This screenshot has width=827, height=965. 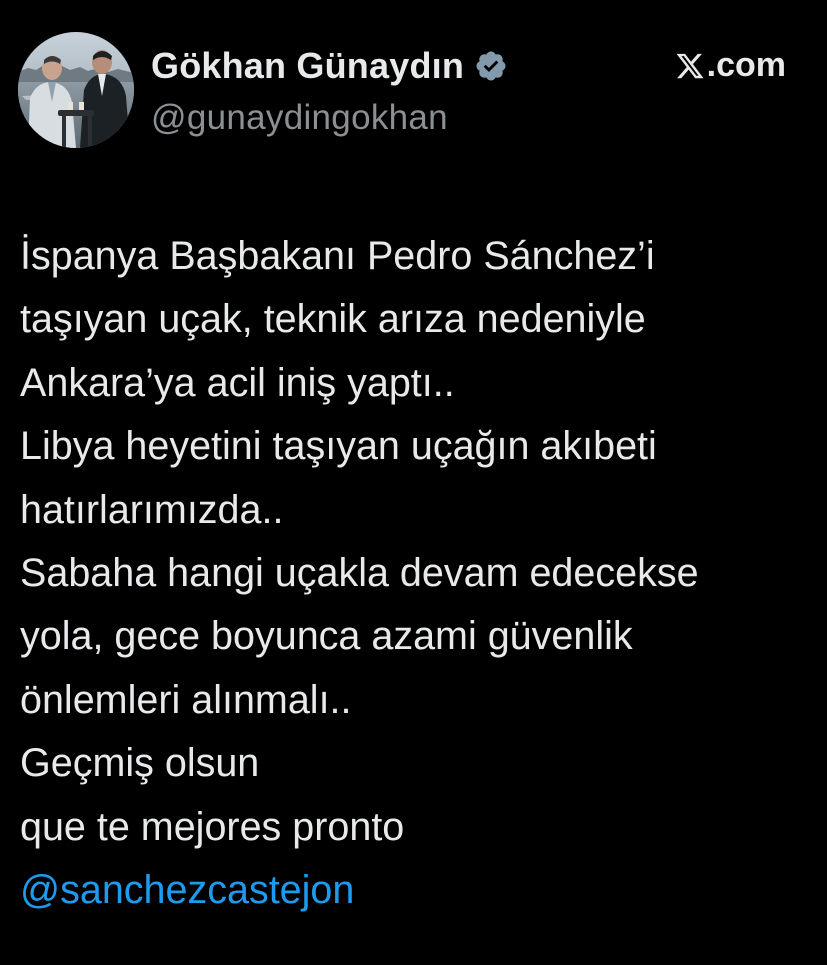 What do you see at coordinates (140, 763) in the screenshot?
I see `tweet-line: Geçmiş olsun` at bounding box center [140, 763].